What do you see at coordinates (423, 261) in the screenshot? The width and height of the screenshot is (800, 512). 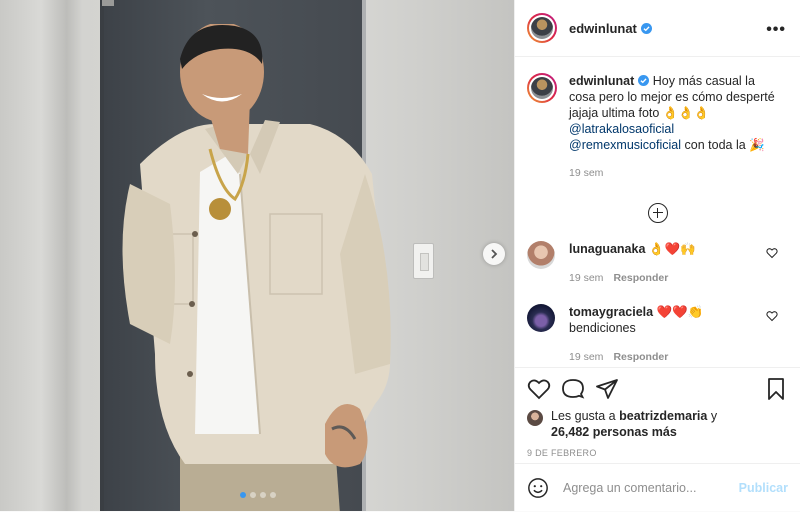 I see `photo-light-switch` at bounding box center [423, 261].